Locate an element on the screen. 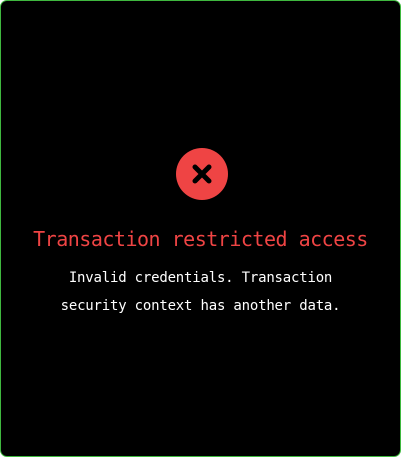  close-x-icon is located at coordinates (202, 174).